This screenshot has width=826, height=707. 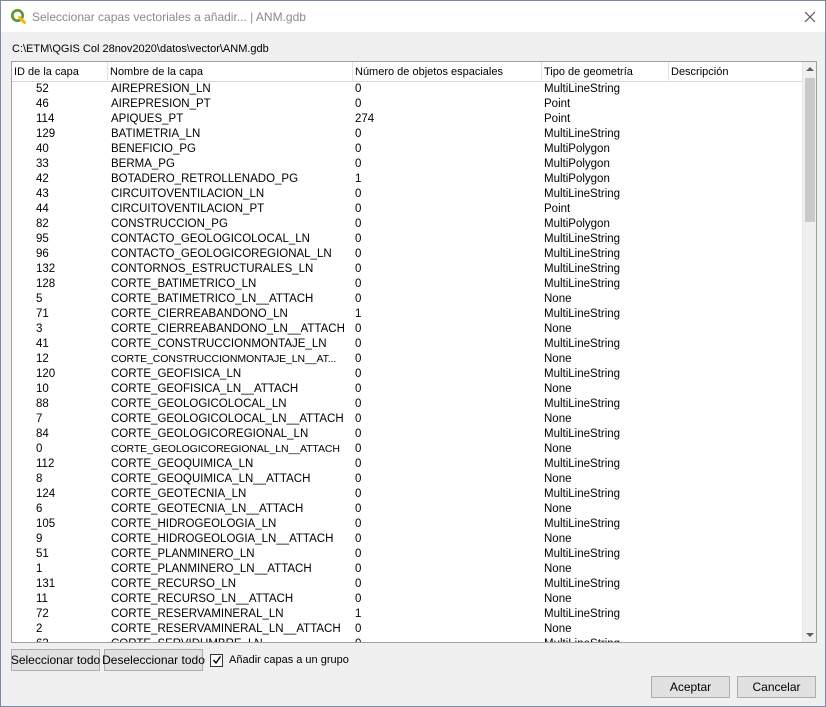 I want to click on scroll-down-button, so click(x=809, y=635).